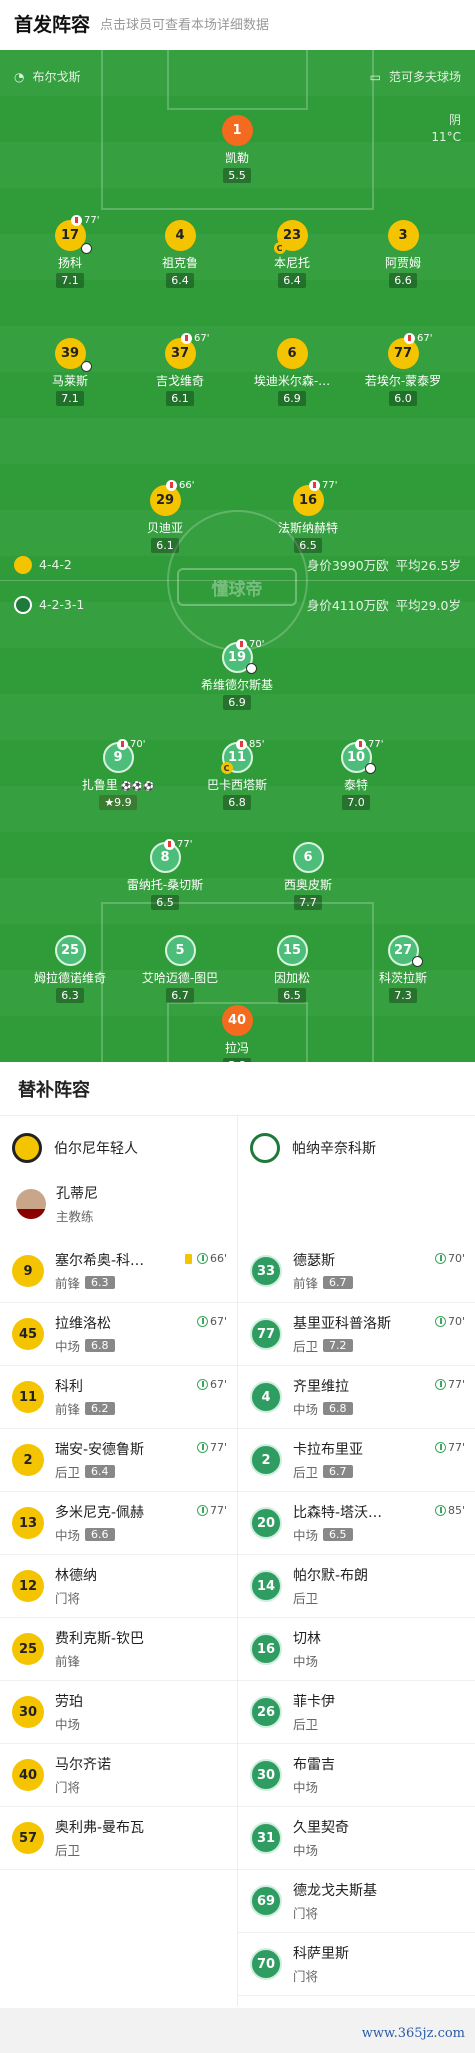 The height and width of the screenshot is (2053, 475). I want to click on sub-player-row: 12 林德纳 门将, so click(118, 1586).